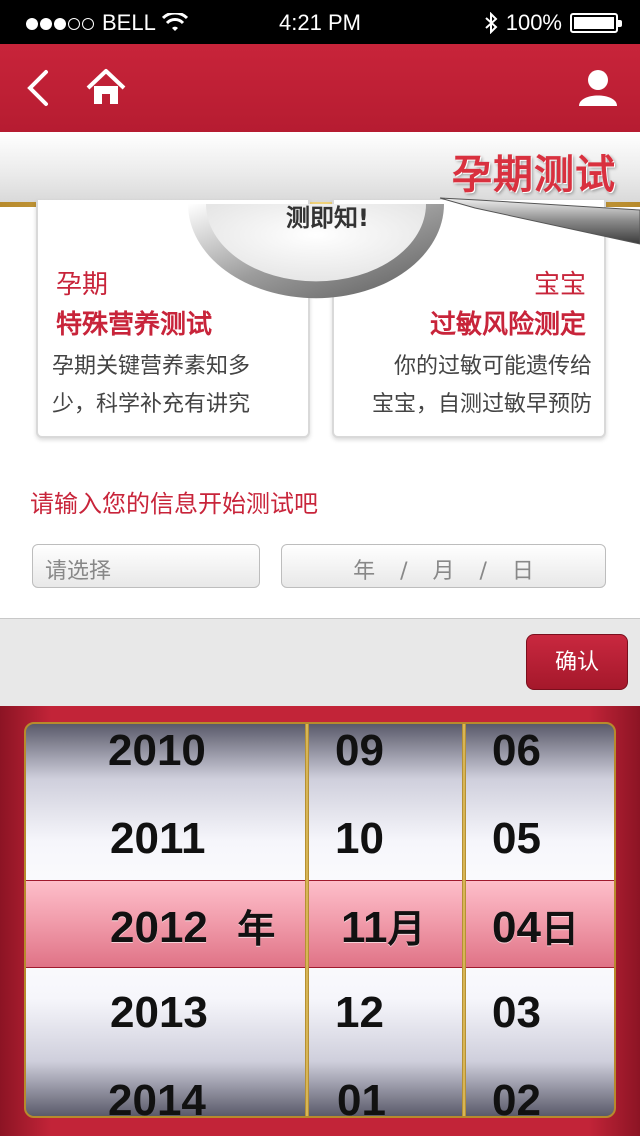  Describe the element at coordinates (359, 1013) in the screenshot. I see `month-option: 12` at that location.